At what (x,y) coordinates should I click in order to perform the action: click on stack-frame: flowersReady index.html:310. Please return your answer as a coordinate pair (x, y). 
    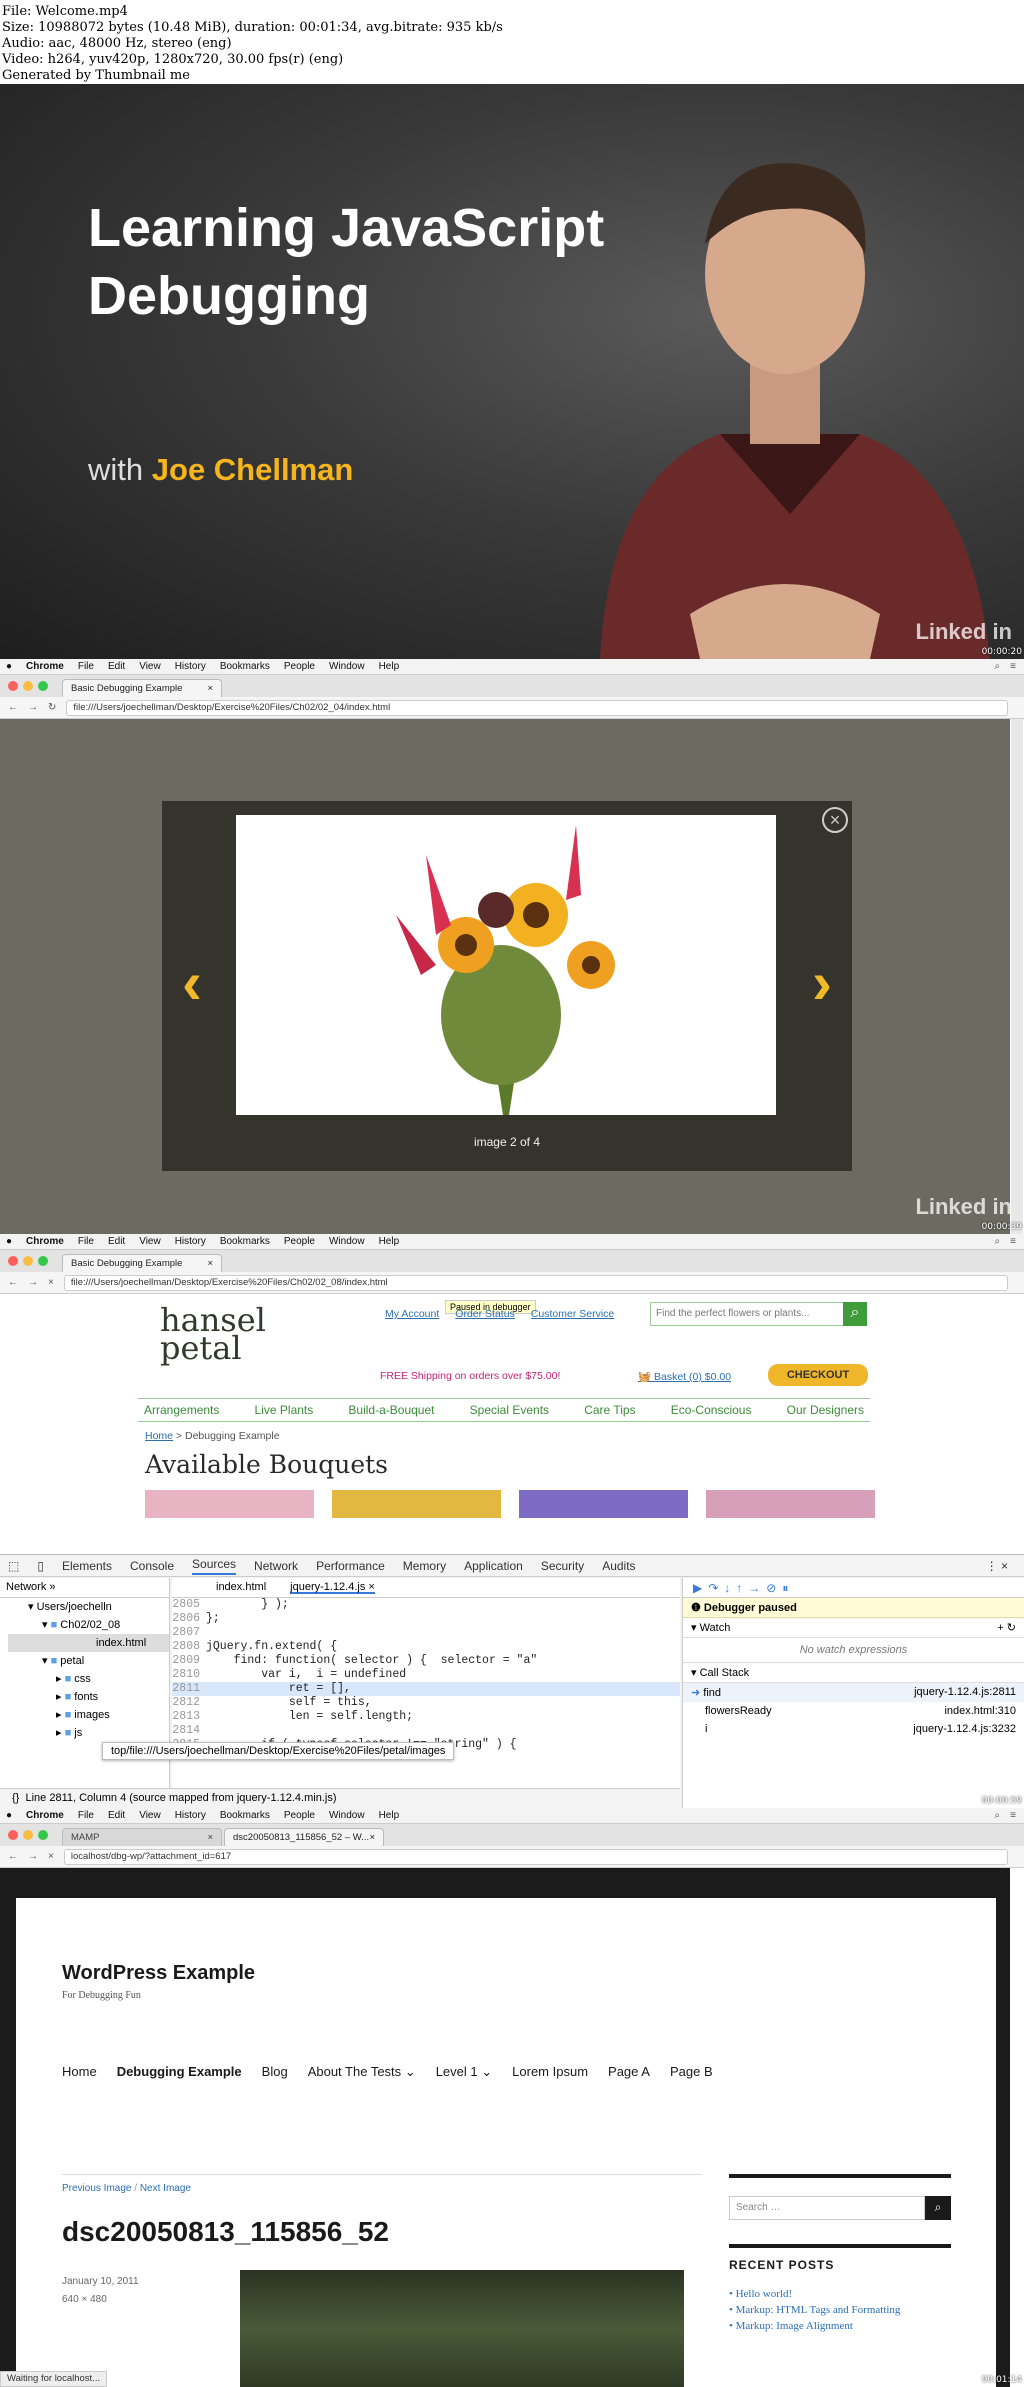
    Looking at the image, I should click on (853, 1711).